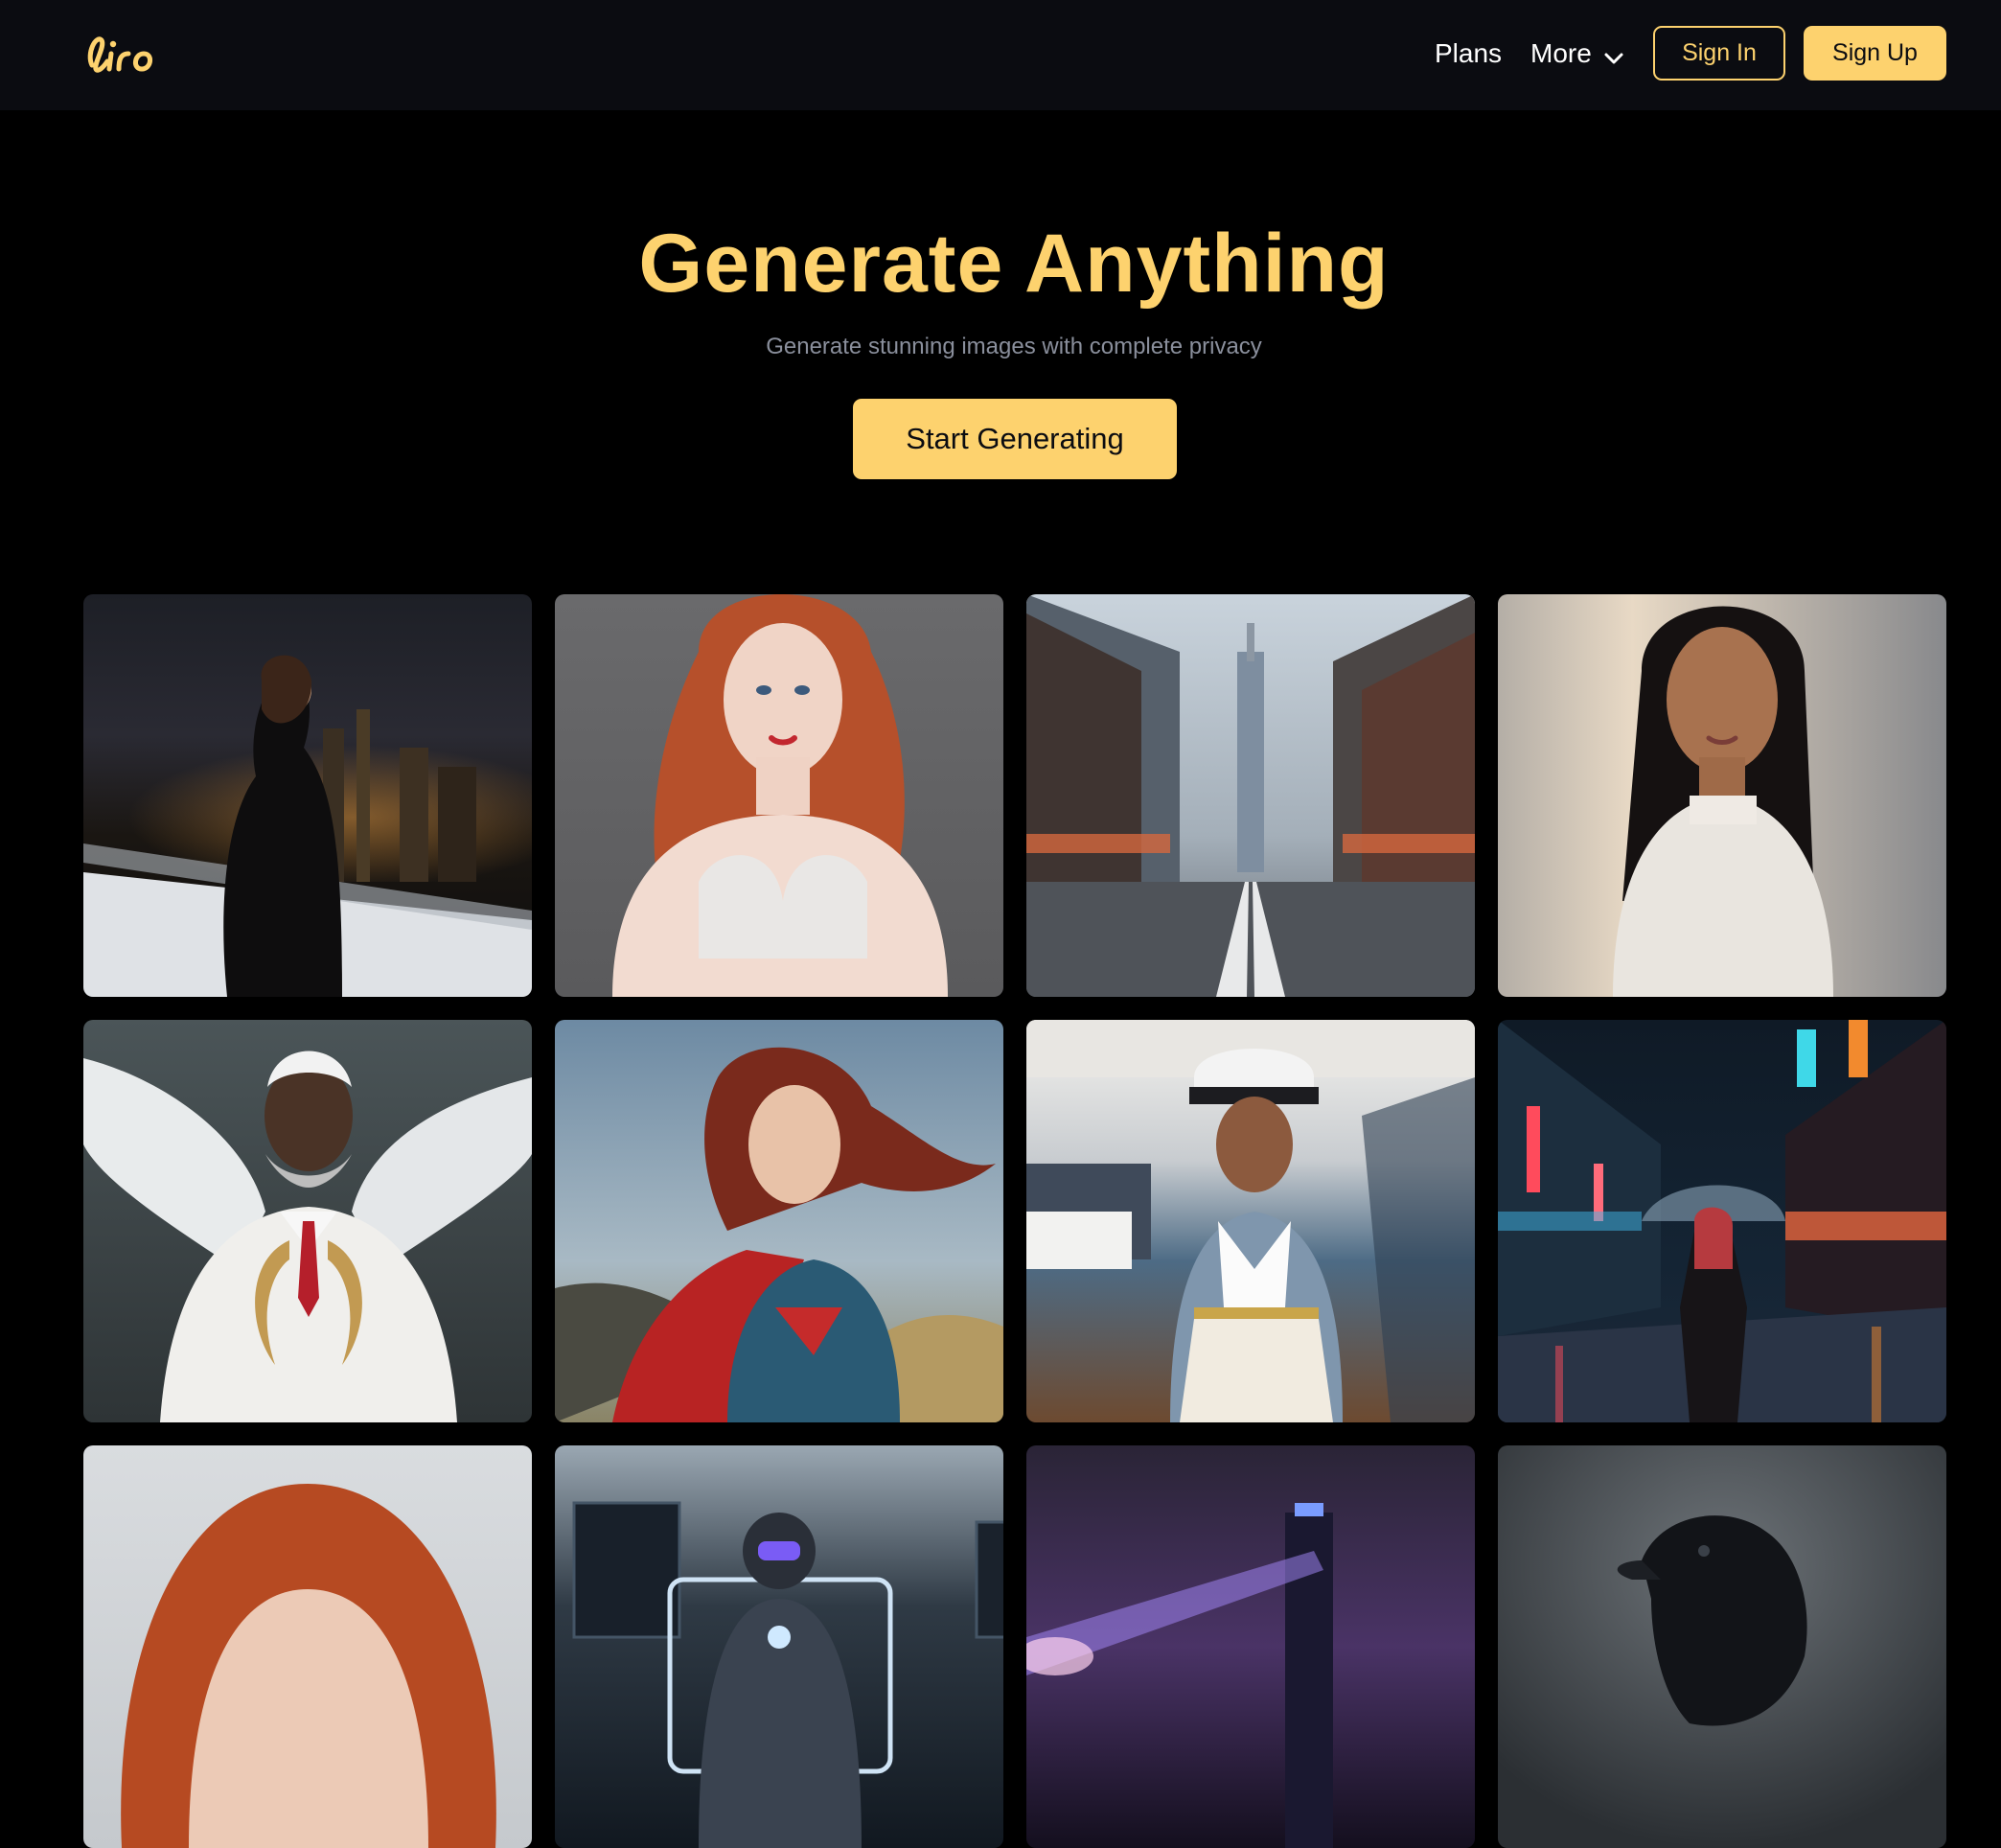 This screenshot has width=2001, height=1848. I want to click on gallery-image-city-street-tower, so click(1250, 795).